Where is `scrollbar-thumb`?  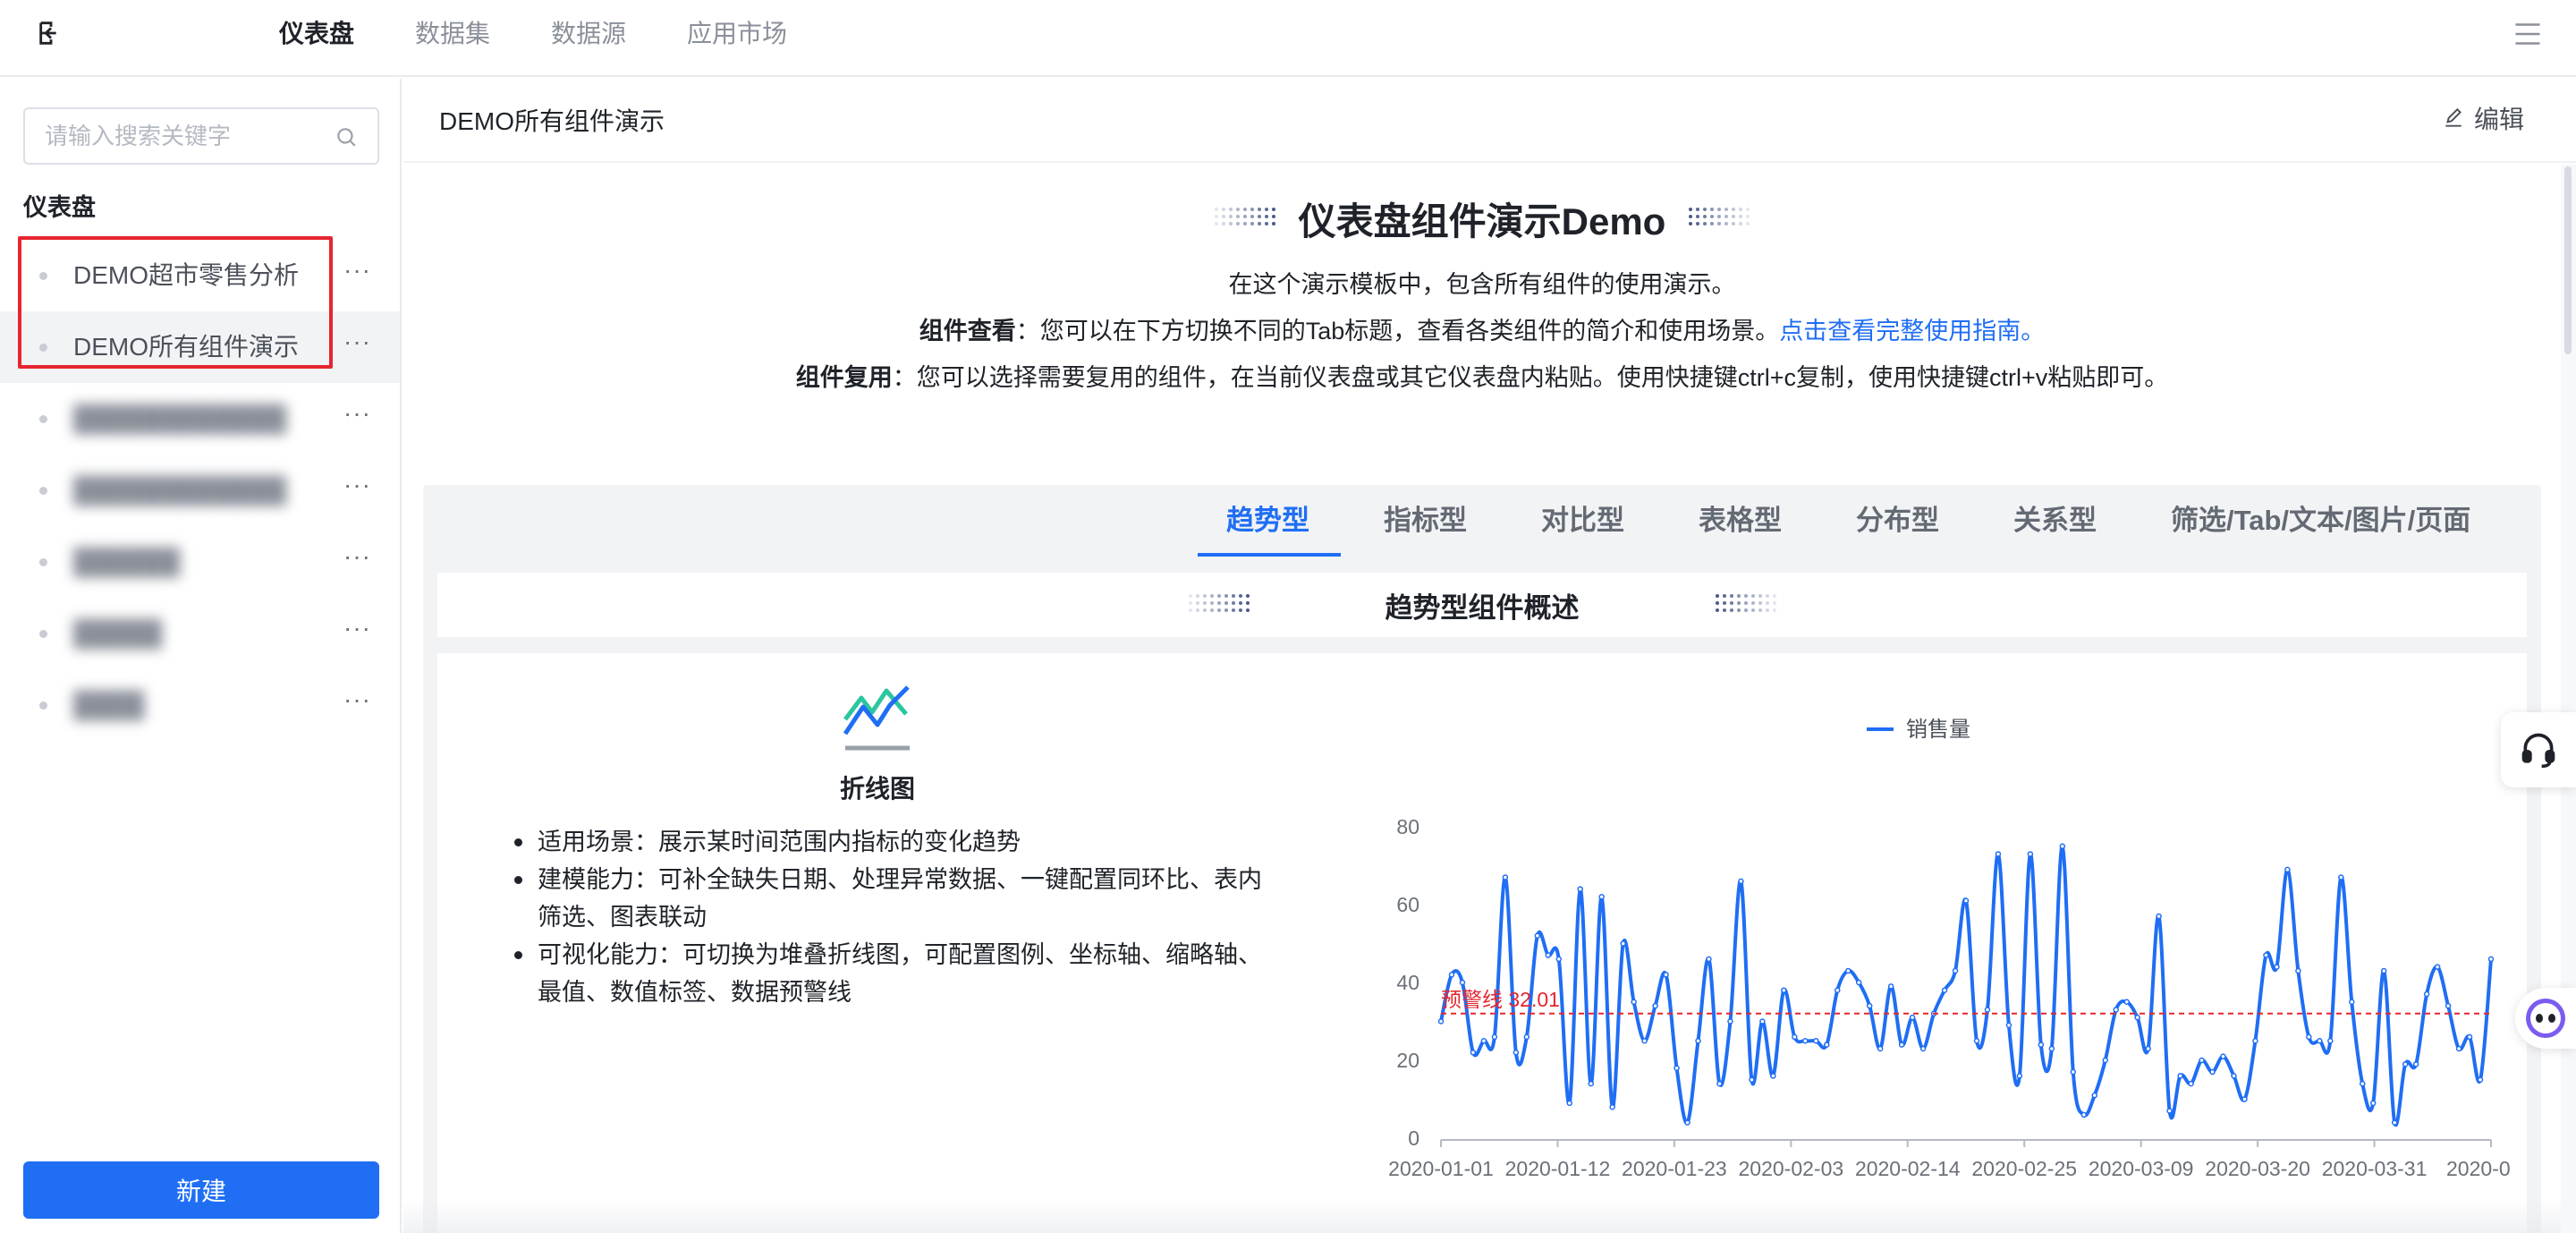
scrollbar-thumb is located at coordinates (2568, 260).